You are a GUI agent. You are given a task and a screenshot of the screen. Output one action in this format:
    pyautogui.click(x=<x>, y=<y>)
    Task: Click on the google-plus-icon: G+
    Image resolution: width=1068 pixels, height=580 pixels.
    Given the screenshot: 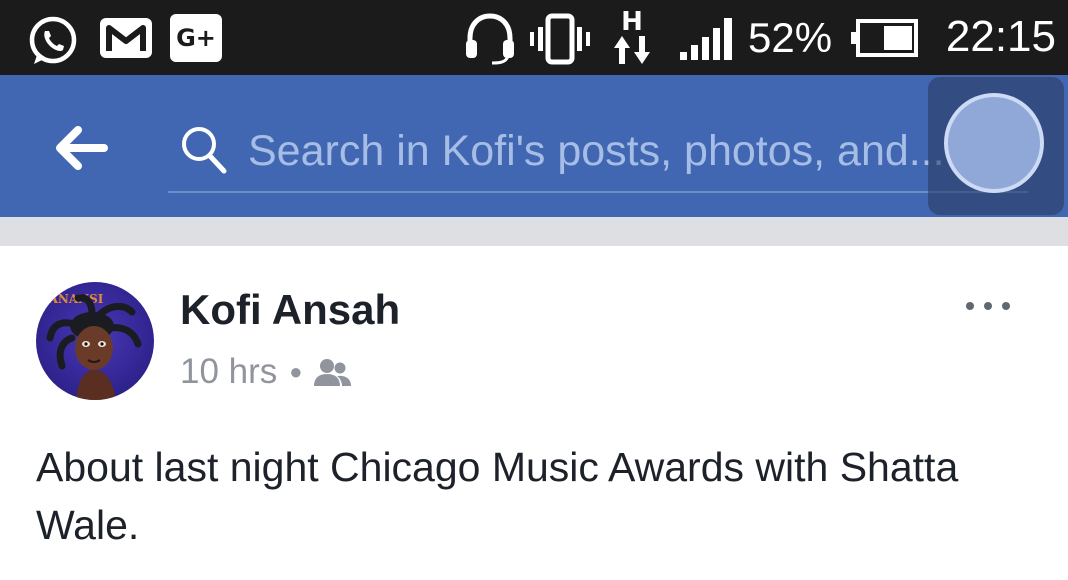 What is the action you would take?
    pyautogui.click(x=196, y=38)
    